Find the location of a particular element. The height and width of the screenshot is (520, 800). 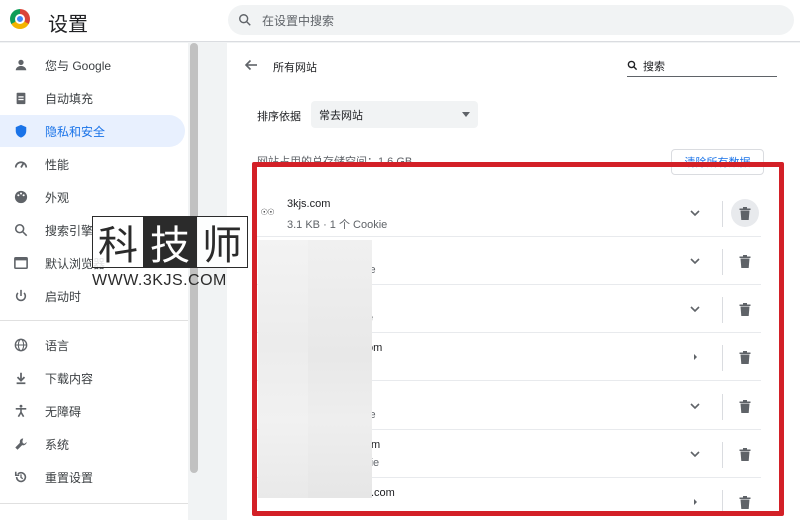

sidebar-item-label: 外观 is located at coordinates (57, 197).